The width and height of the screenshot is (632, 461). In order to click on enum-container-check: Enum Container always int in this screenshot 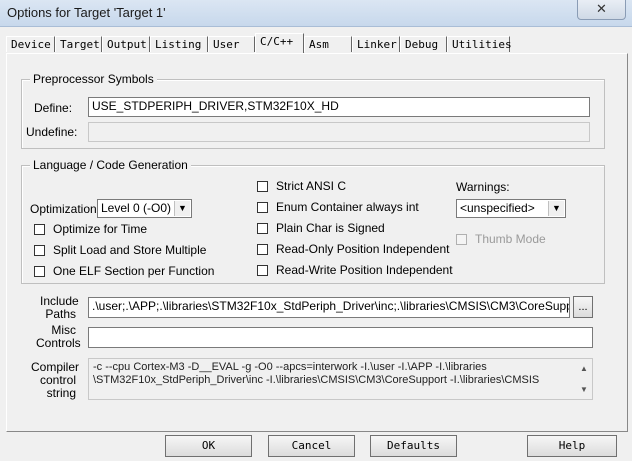, I will do `click(338, 207)`.